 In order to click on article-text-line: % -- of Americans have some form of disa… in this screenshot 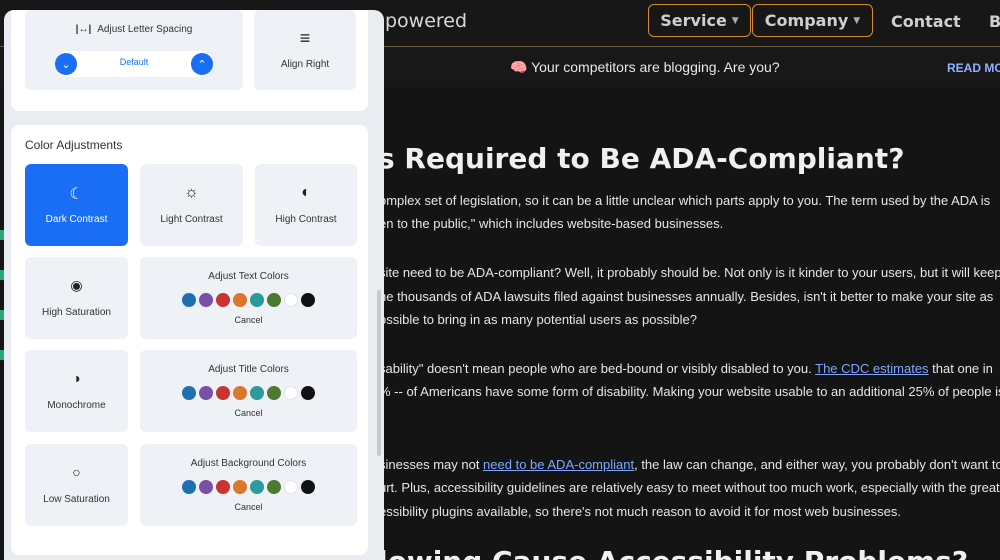, I will do `click(689, 391)`.